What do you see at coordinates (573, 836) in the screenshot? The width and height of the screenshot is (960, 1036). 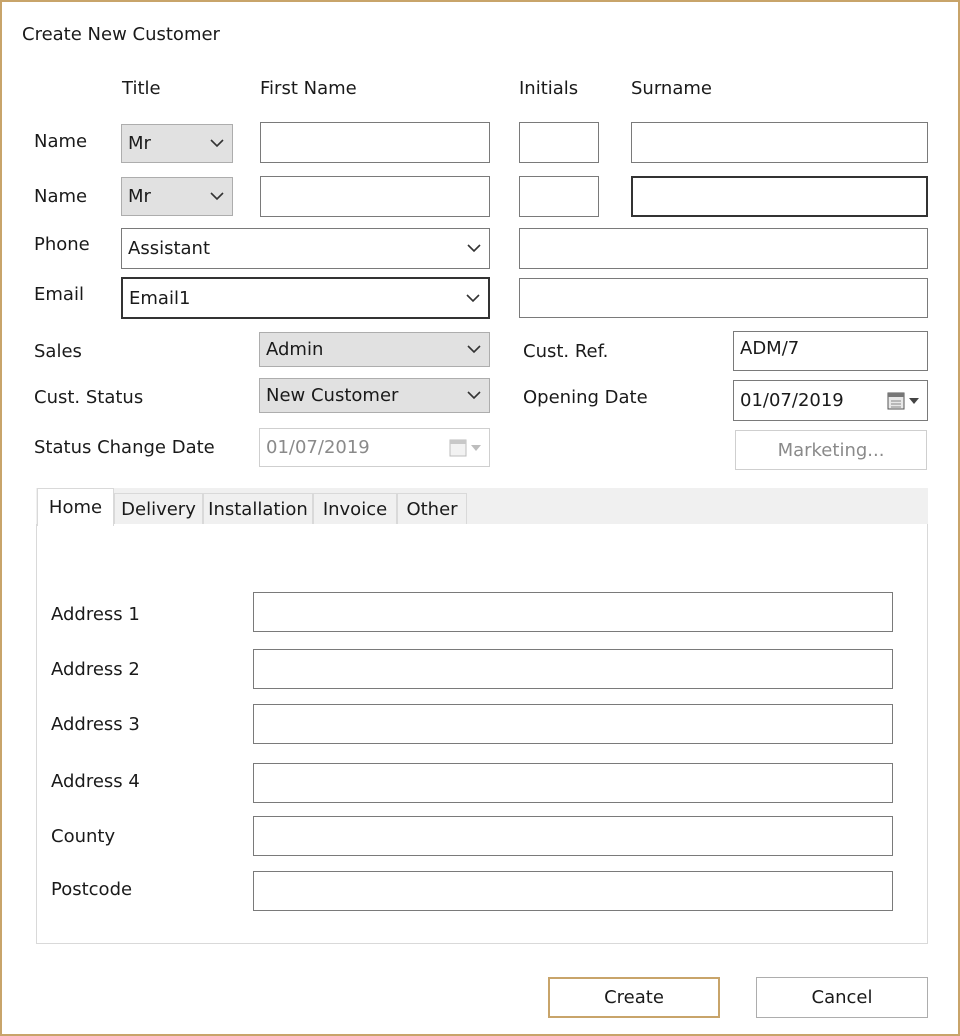 I see `county-input` at bounding box center [573, 836].